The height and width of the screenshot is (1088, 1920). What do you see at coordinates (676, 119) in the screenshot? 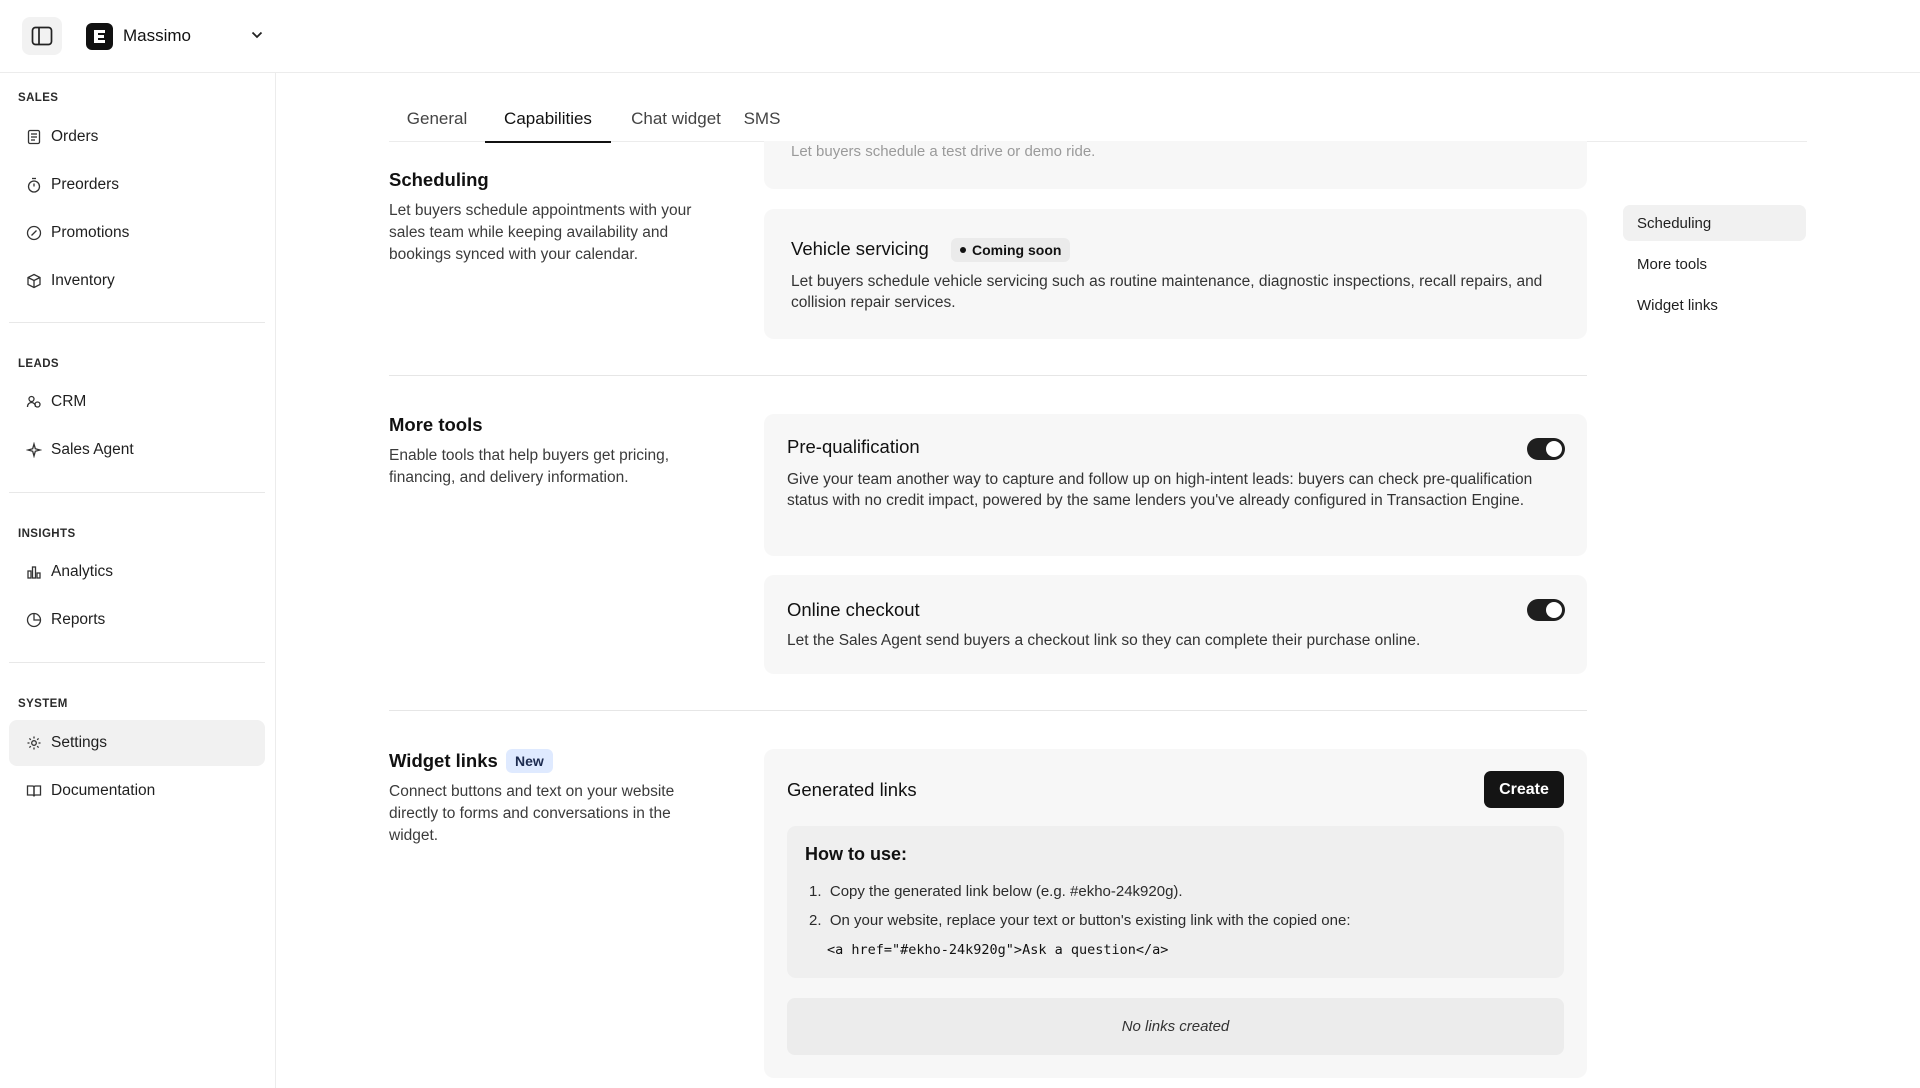
I see `tab-chat-widget: Chat widget` at bounding box center [676, 119].